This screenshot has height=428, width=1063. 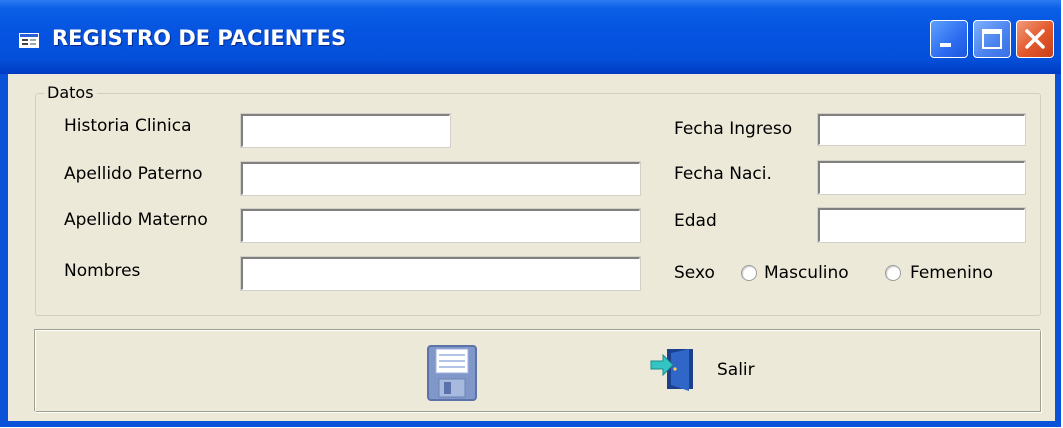 I want to click on radio-femenino, so click(x=893, y=273).